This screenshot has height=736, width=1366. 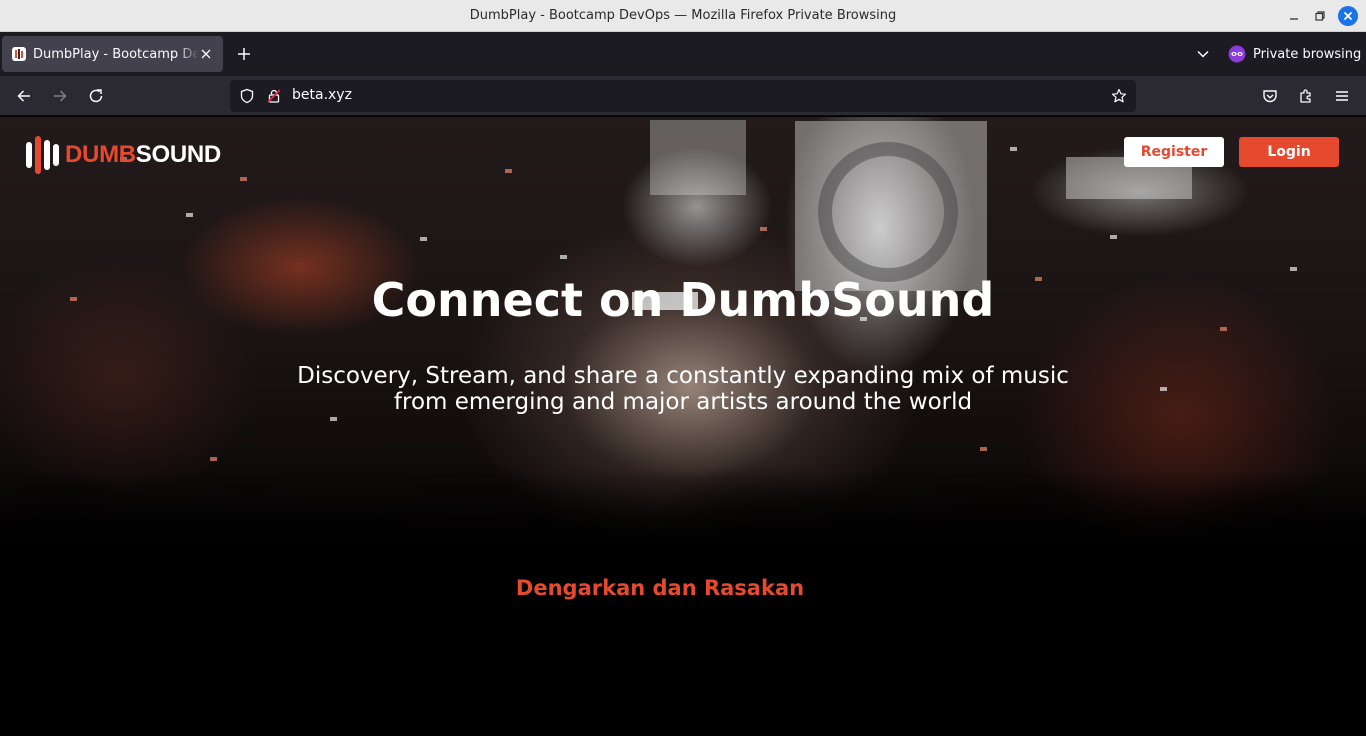 I want to click on chevron-down-icon, so click(x=1203, y=54).